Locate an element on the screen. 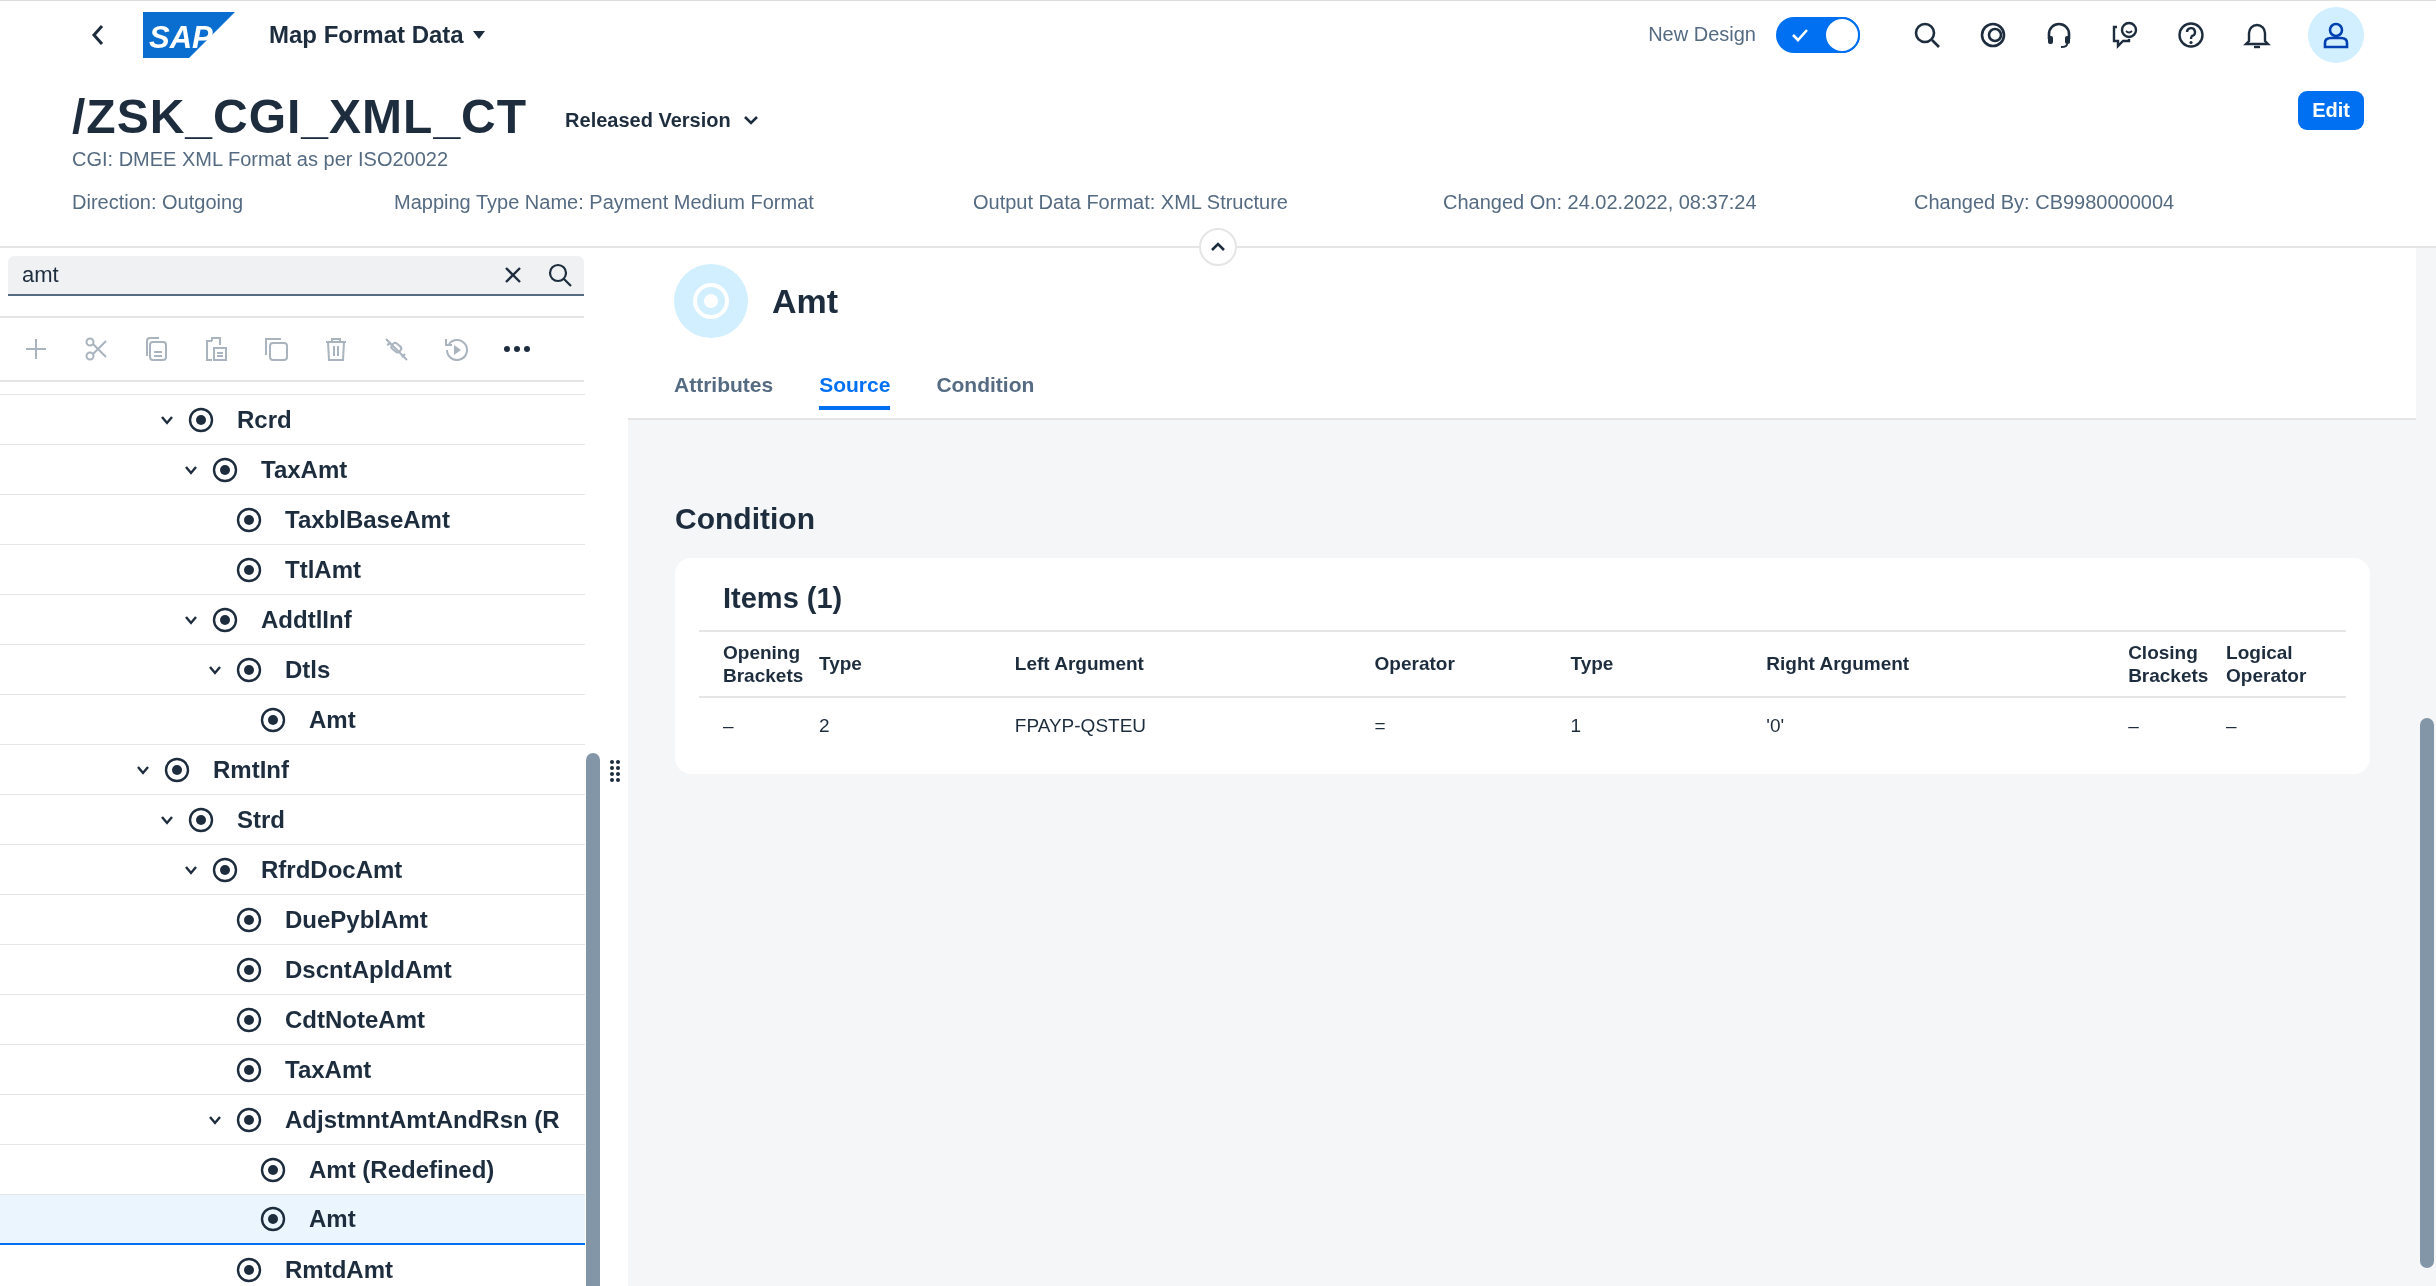 Image resolution: width=2436 pixels, height=1286 pixels. tree-item: Dtls is located at coordinates (292, 670).